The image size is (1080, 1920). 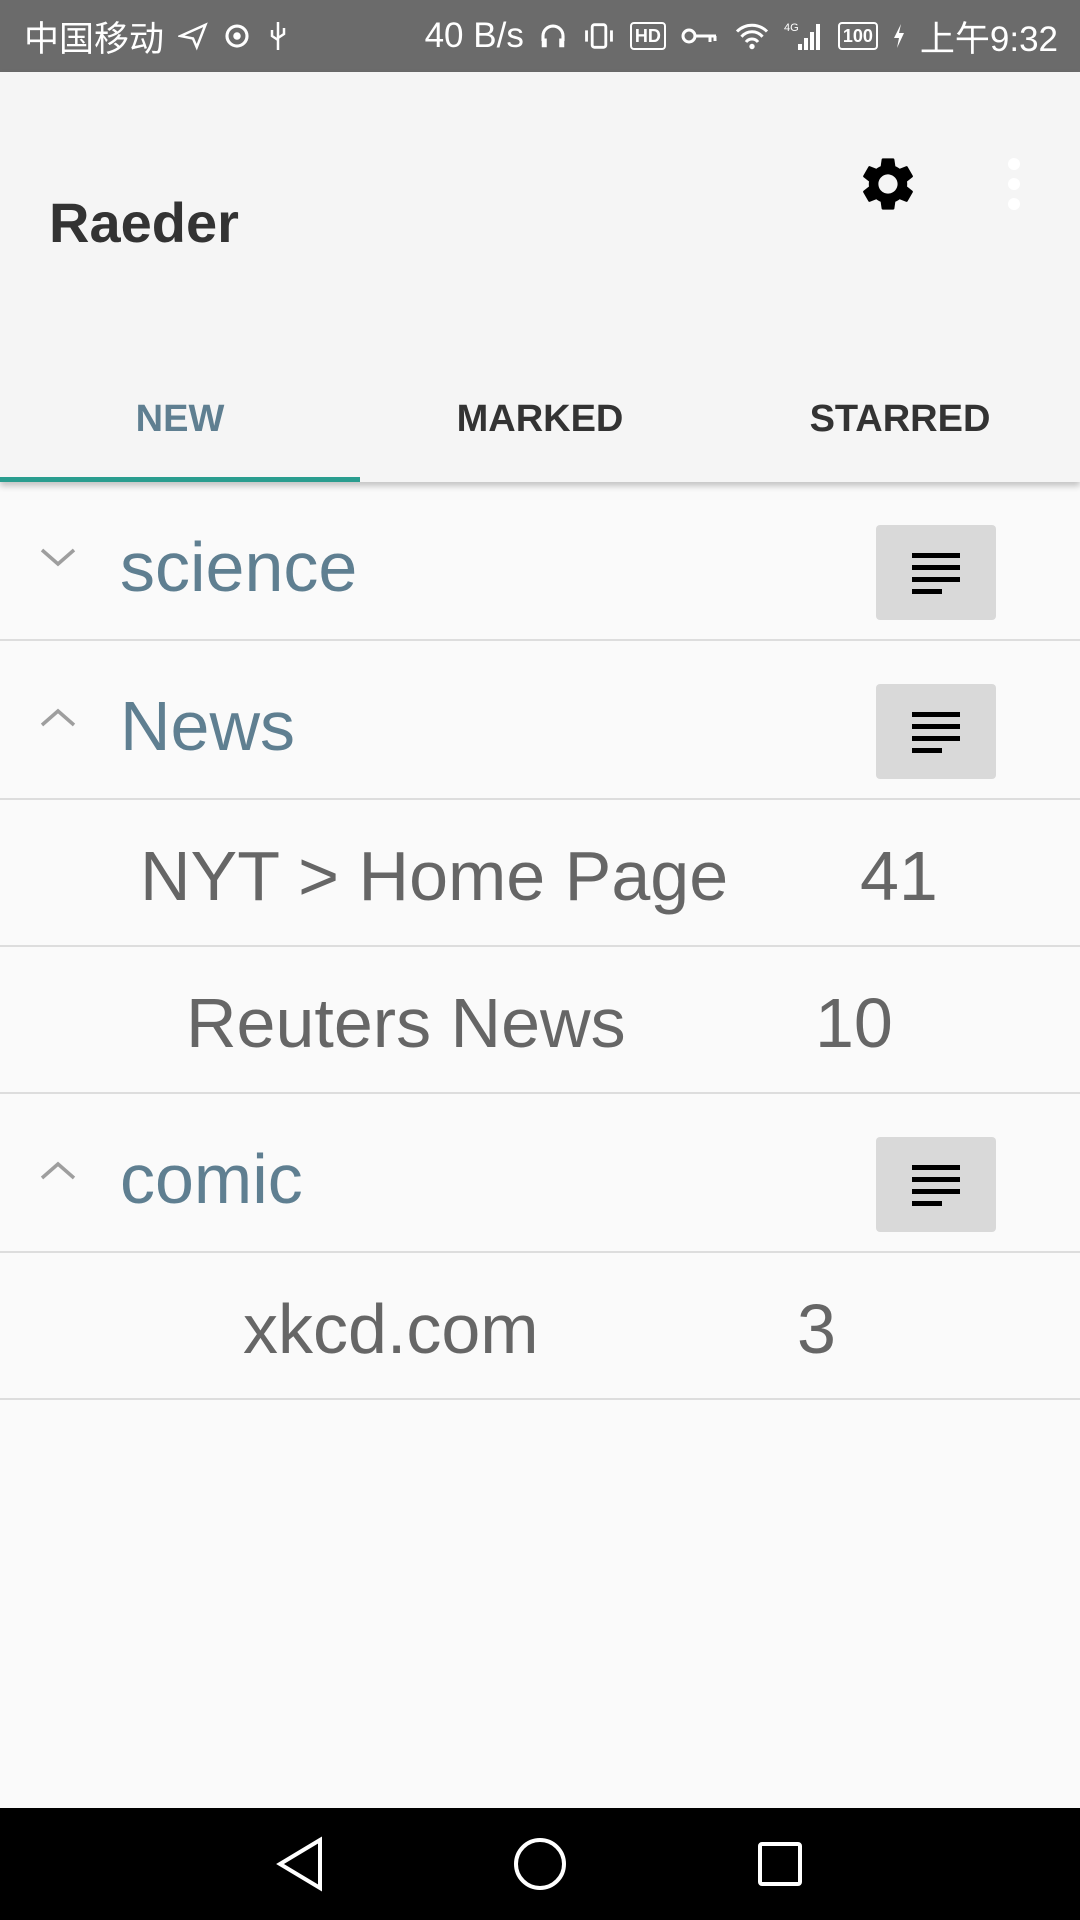 I want to click on group-name: comic, so click(x=211, y=1179).